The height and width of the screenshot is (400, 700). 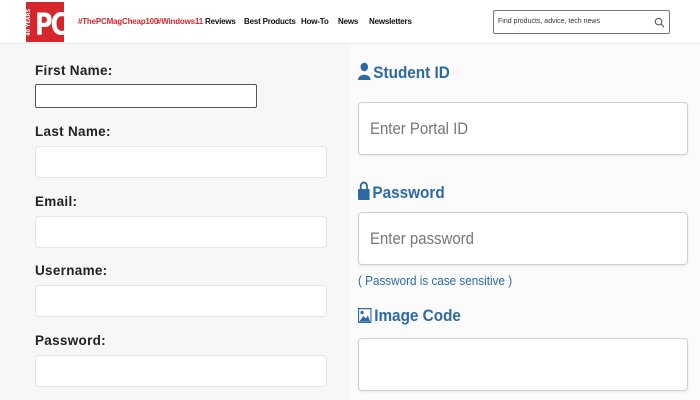 What do you see at coordinates (181, 162) in the screenshot?
I see `last-name-field` at bounding box center [181, 162].